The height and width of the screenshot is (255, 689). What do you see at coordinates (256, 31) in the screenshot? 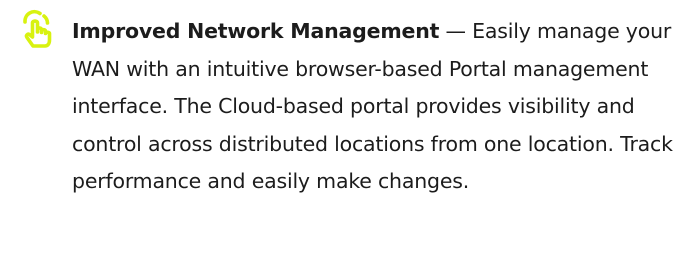
I see `feature-title: Improved Network Management` at bounding box center [256, 31].